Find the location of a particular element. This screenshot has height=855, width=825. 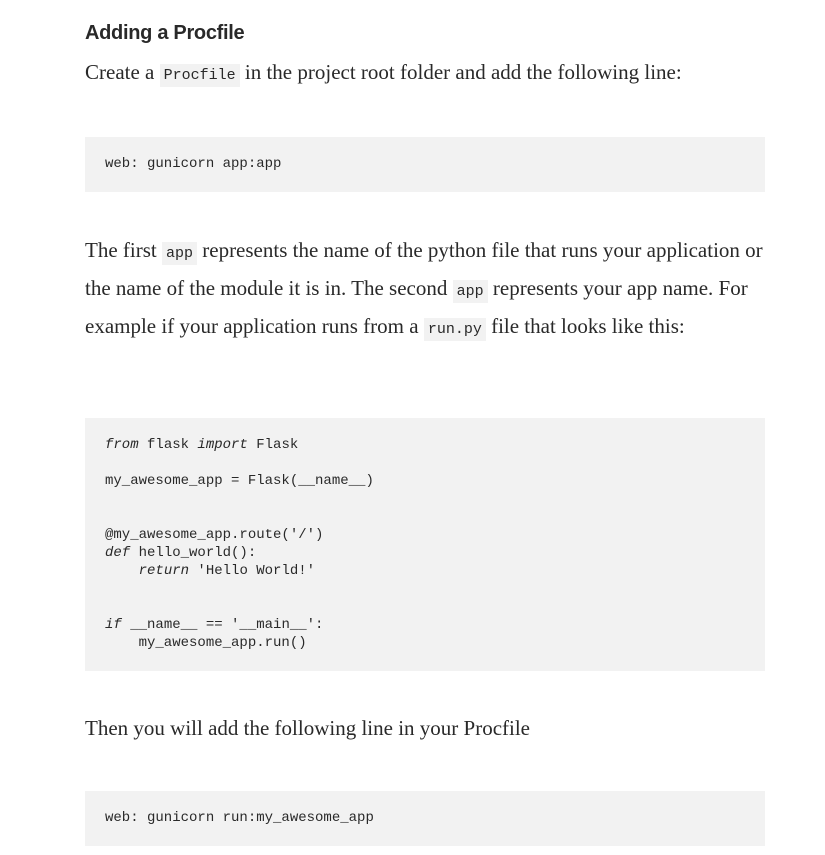

code-line-import: from flask import Flask is located at coordinates (201, 445).